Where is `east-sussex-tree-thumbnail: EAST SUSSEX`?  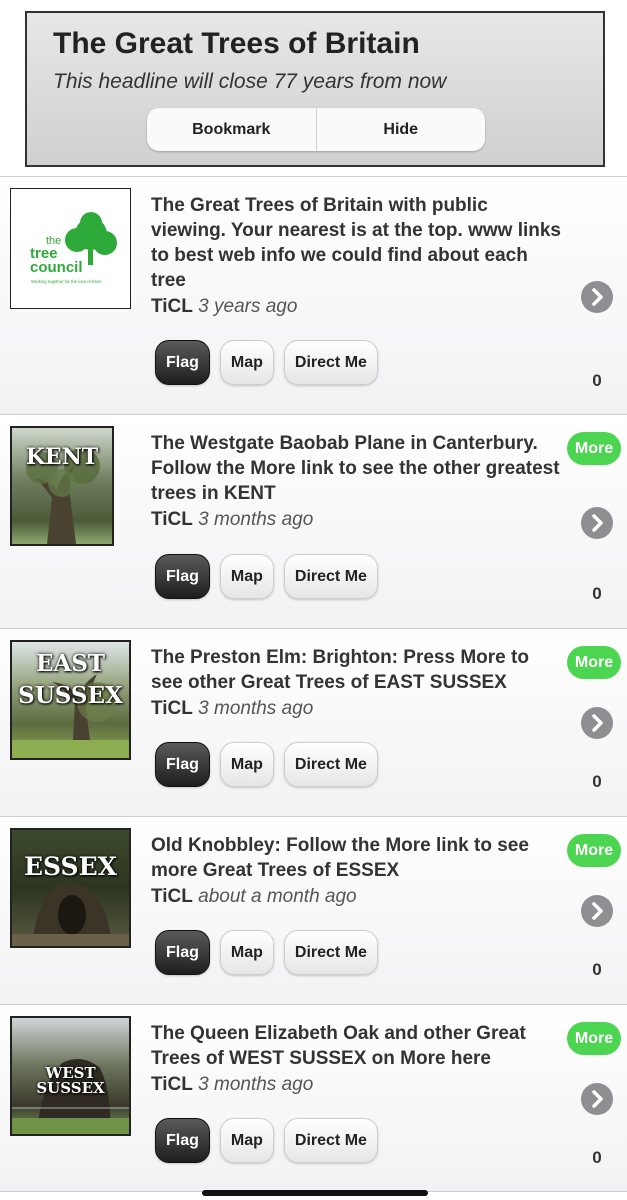 east-sussex-tree-thumbnail: EAST SUSSEX is located at coordinates (70, 700).